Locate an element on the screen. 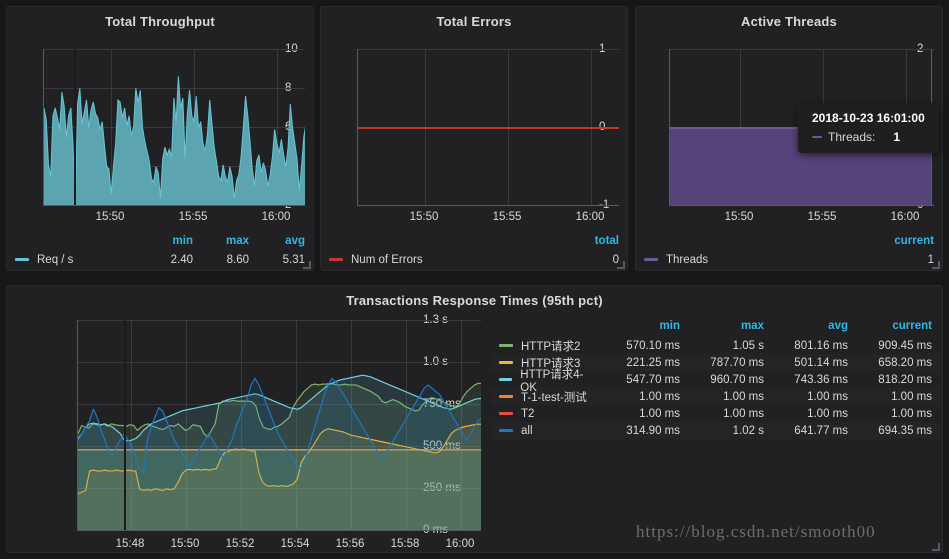 This screenshot has width=949, height=559. graph-total-throughput: 10 8 6 4 2 15:50 15:55 16:00 is located at coordinates (161, 130).